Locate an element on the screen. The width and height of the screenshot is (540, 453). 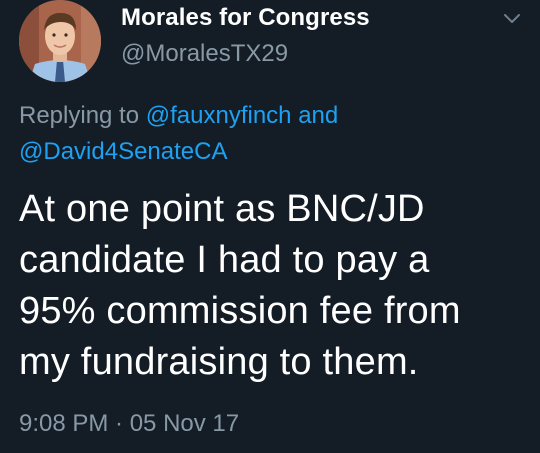
tweet-text-line: my fundraising to them. is located at coordinates (219, 362).